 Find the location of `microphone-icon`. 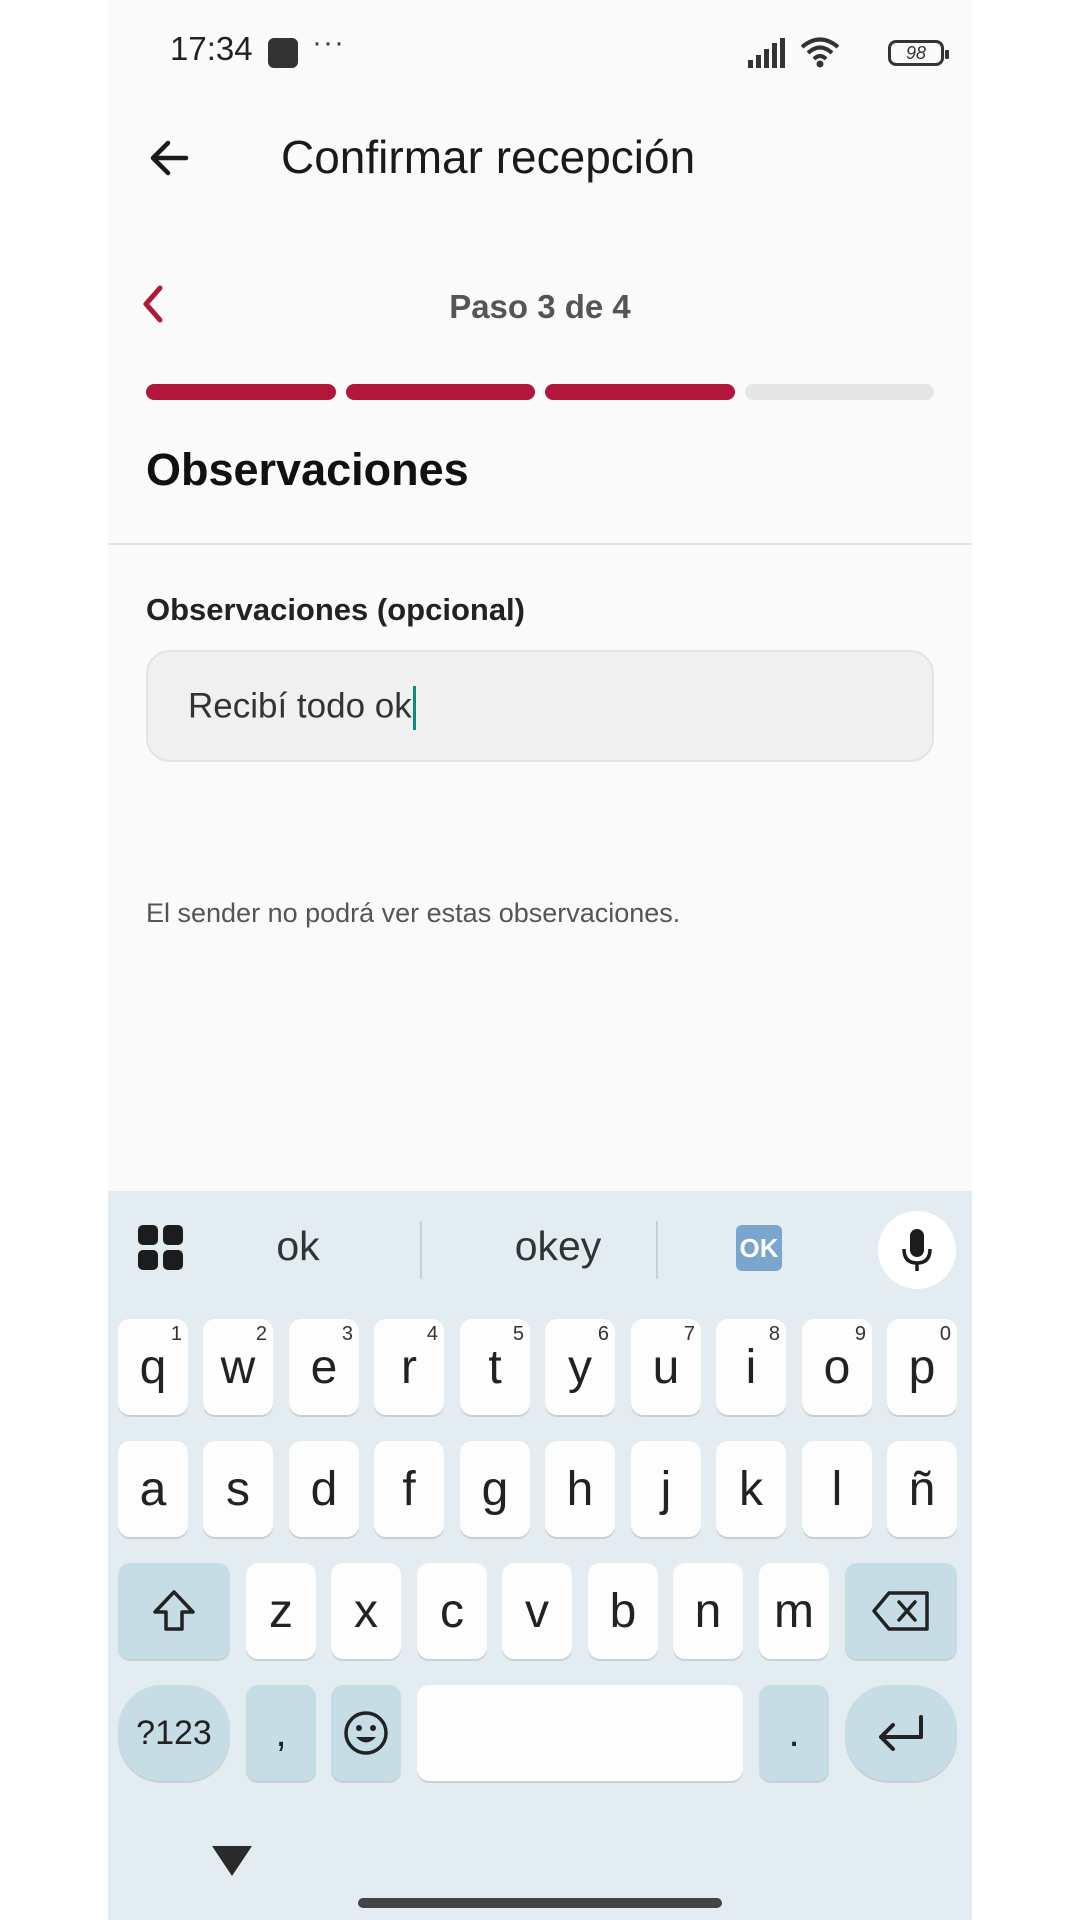

microphone-icon is located at coordinates (917, 1250).